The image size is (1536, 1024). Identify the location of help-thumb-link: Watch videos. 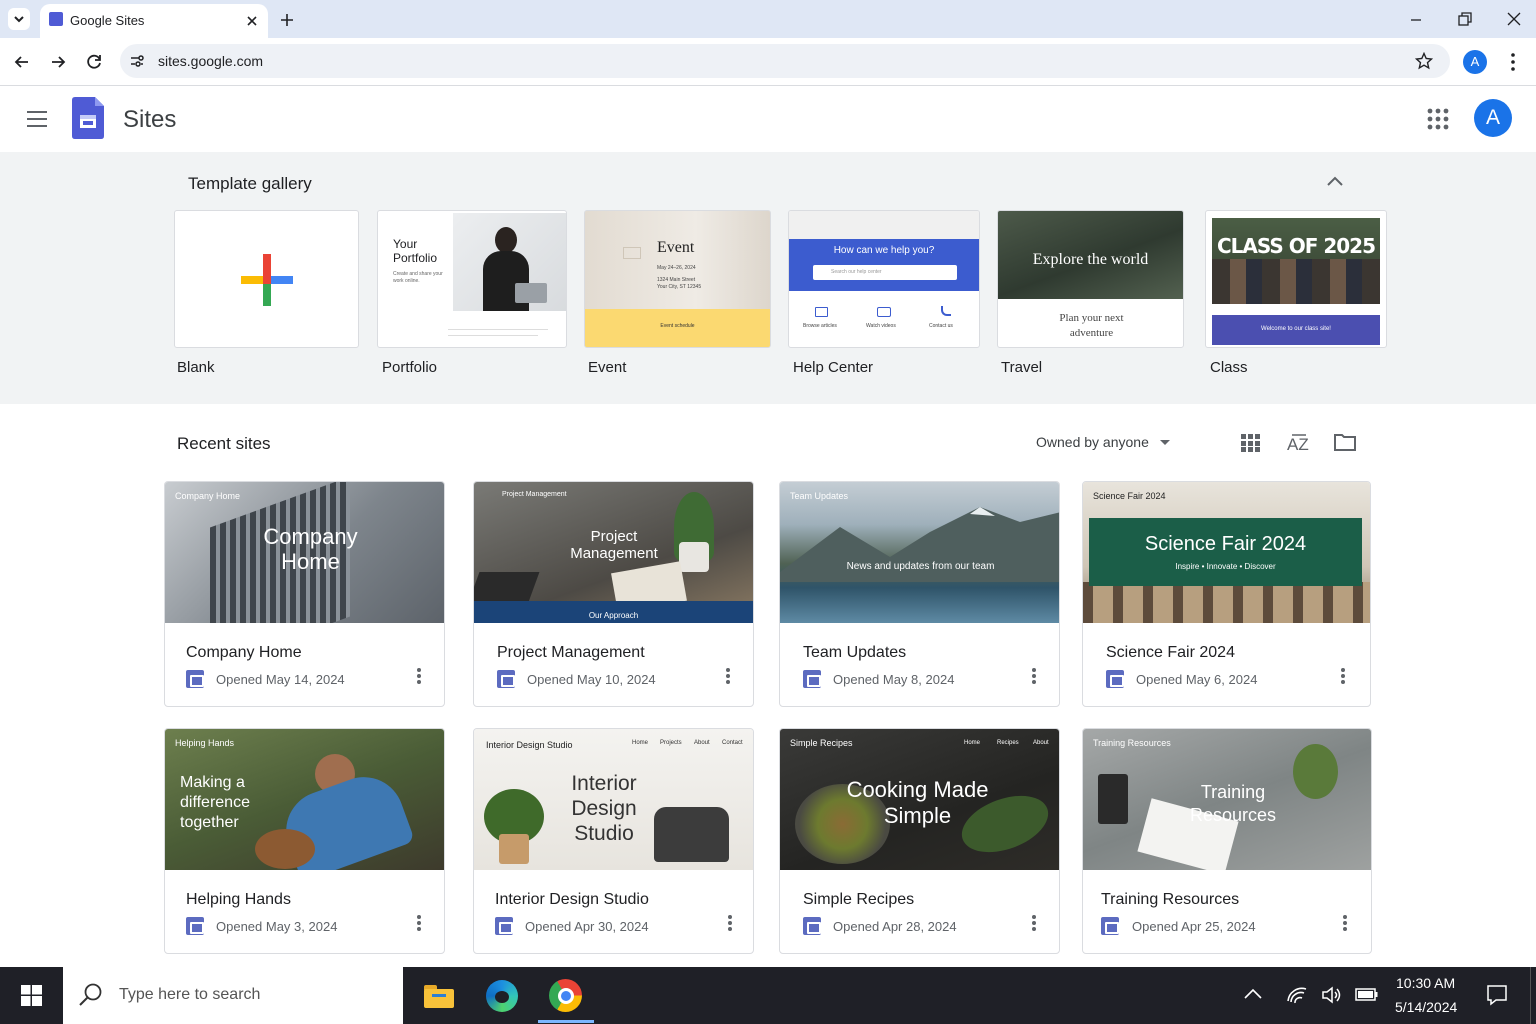
(881, 326).